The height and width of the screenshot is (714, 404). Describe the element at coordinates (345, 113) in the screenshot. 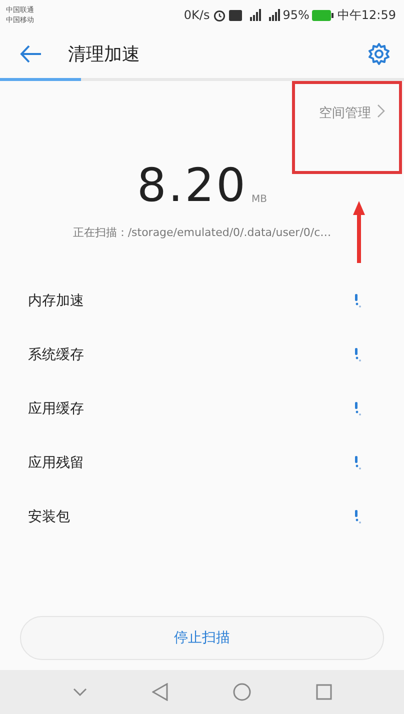

I see `space-management-link: 空间管理` at that location.